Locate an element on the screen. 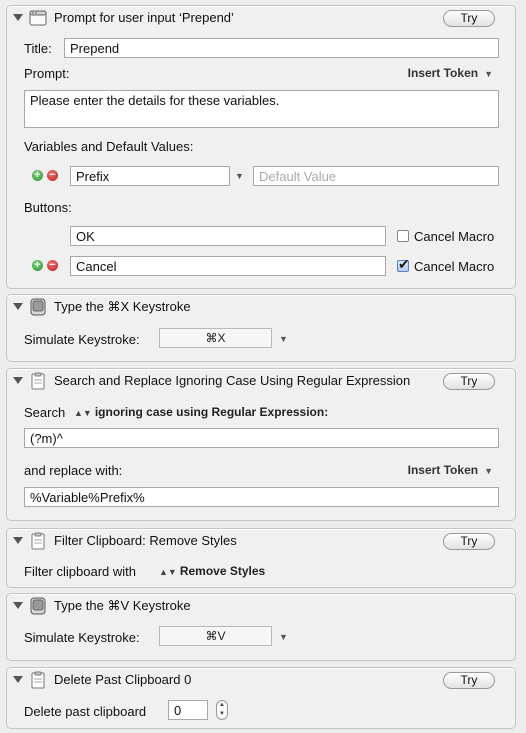 This screenshot has height=733, width=526. remove-button-icon: − is located at coordinates (52, 265).